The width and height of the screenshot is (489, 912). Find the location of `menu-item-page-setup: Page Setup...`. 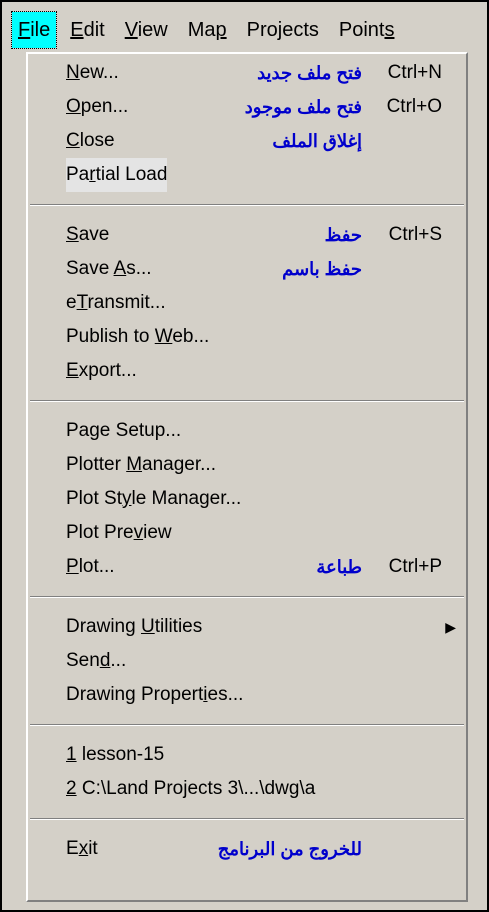

menu-item-page-setup: Page Setup... is located at coordinates (262, 431).